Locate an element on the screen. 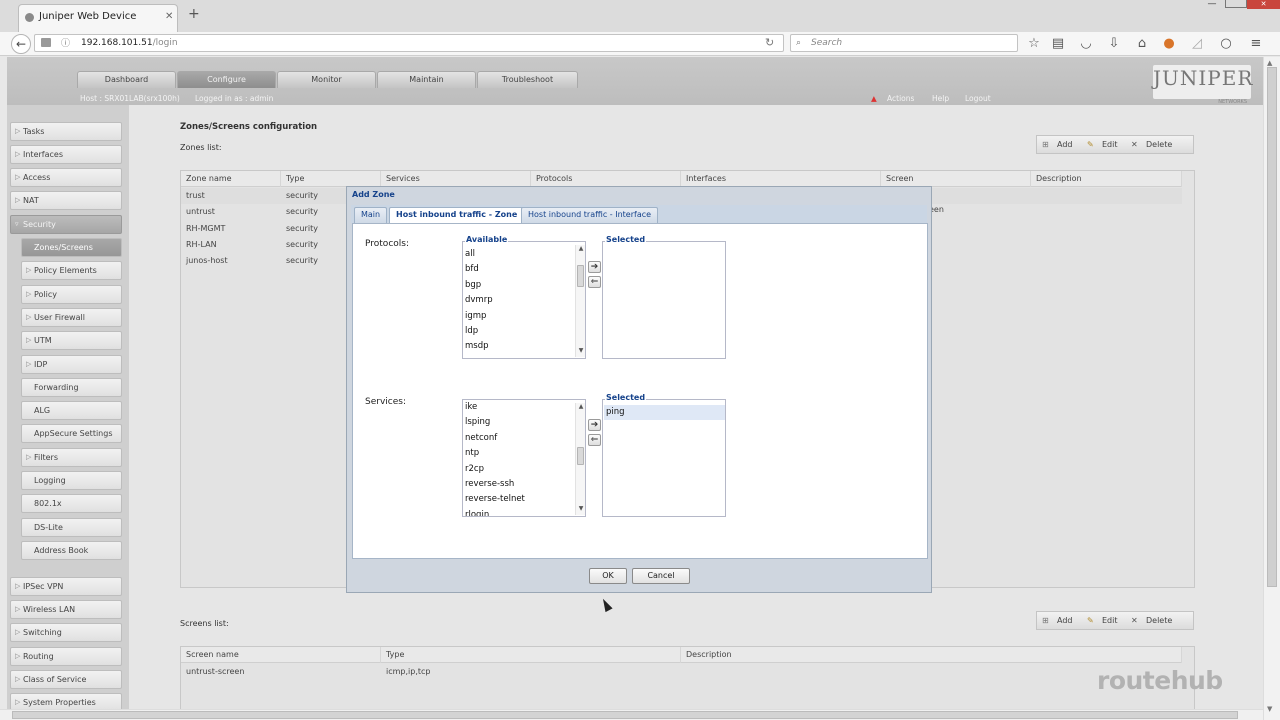 The width and height of the screenshot is (1280, 720). service-option: reverse-telnet is located at coordinates (520, 499).